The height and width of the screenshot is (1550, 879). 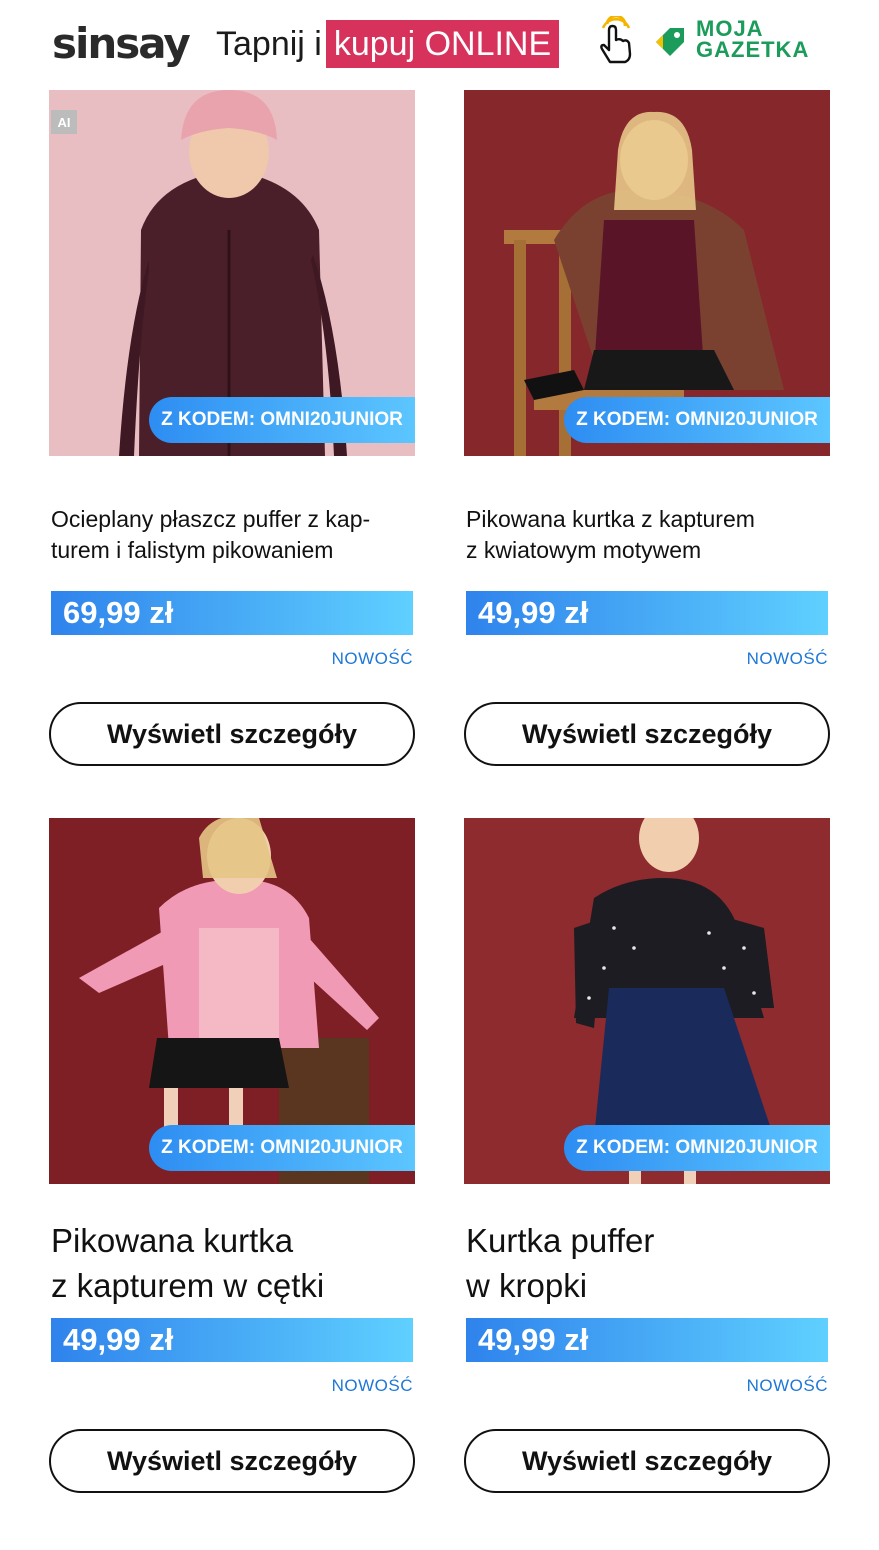 What do you see at coordinates (616, 40) in the screenshot?
I see `pointing-hand-icon` at bounding box center [616, 40].